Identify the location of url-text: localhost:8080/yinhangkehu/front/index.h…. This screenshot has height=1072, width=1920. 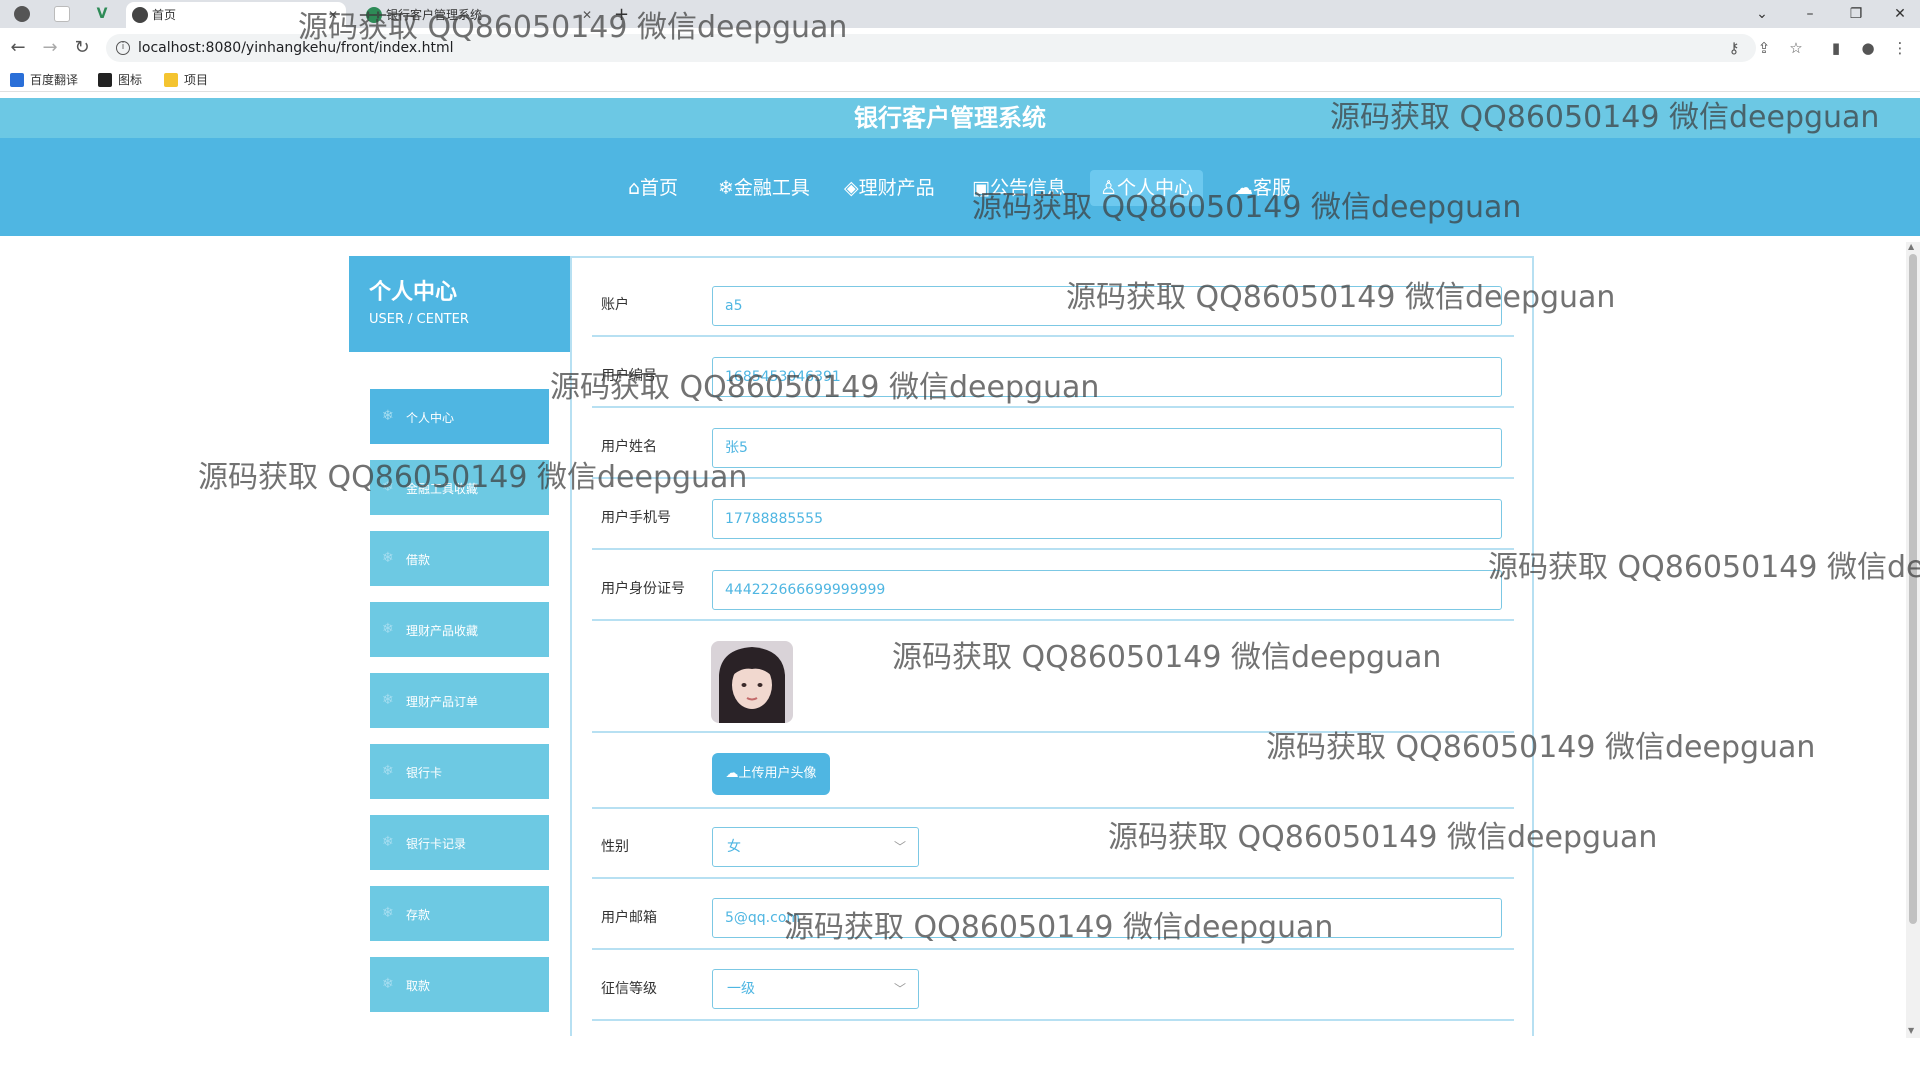
(296, 48).